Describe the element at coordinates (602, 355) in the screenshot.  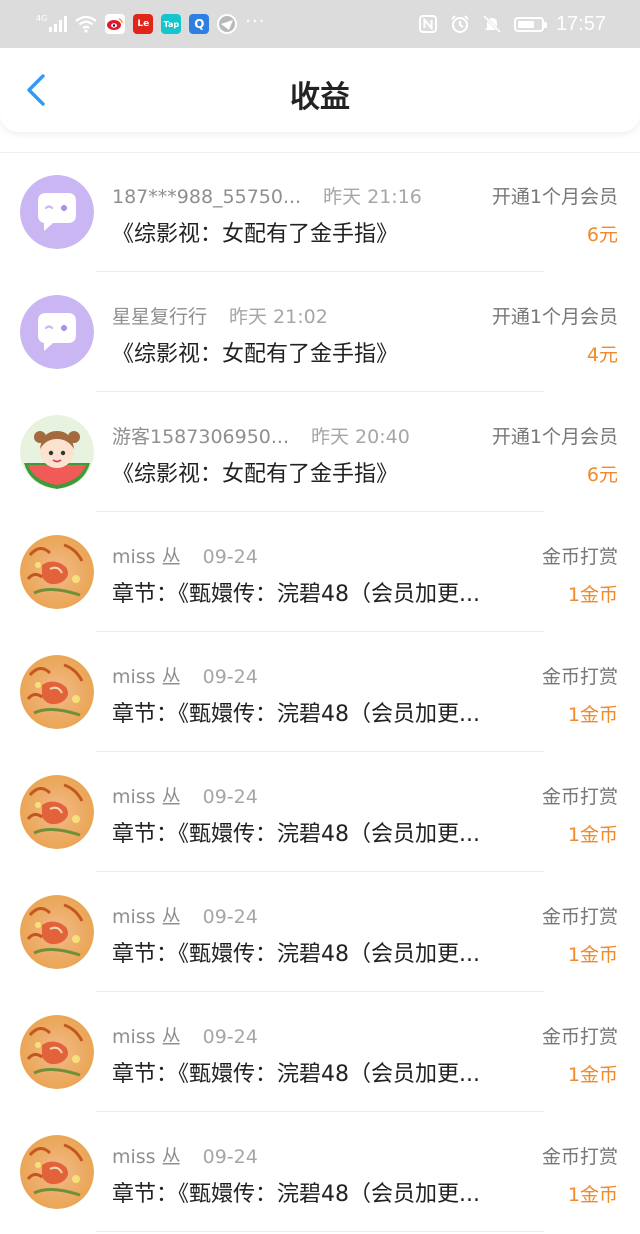
I see `earning-amount: 4元` at that location.